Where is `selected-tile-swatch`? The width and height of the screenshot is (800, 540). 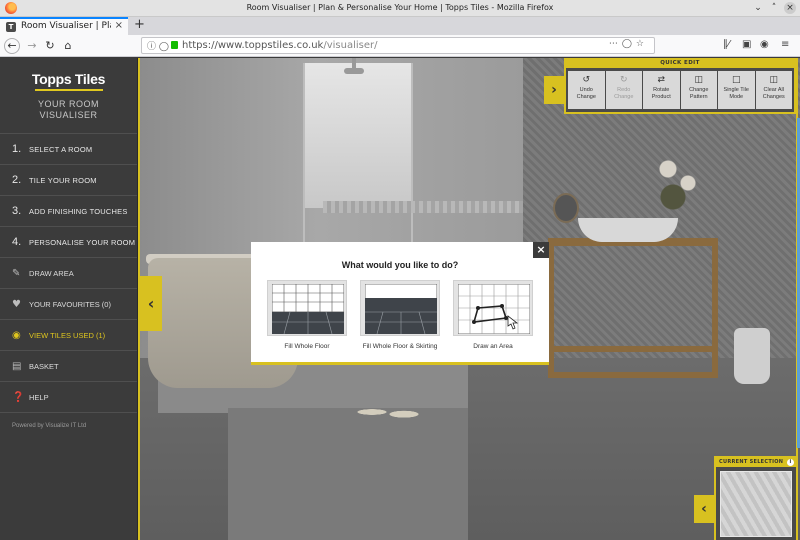
selected-tile-swatch is located at coordinates (756, 504).